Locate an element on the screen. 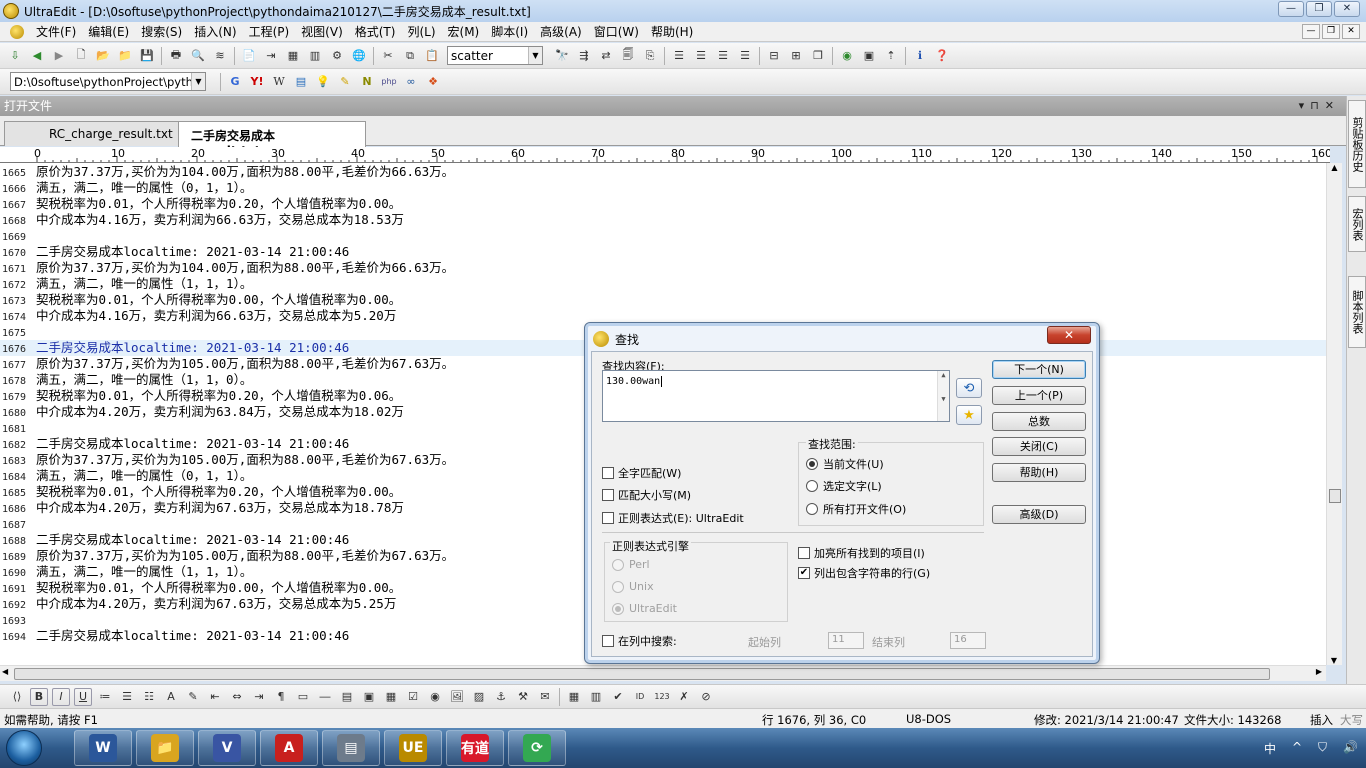 This screenshot has width=1366, height=768. back-arrow-icon: ◀ is located at coordinates (37, 56).